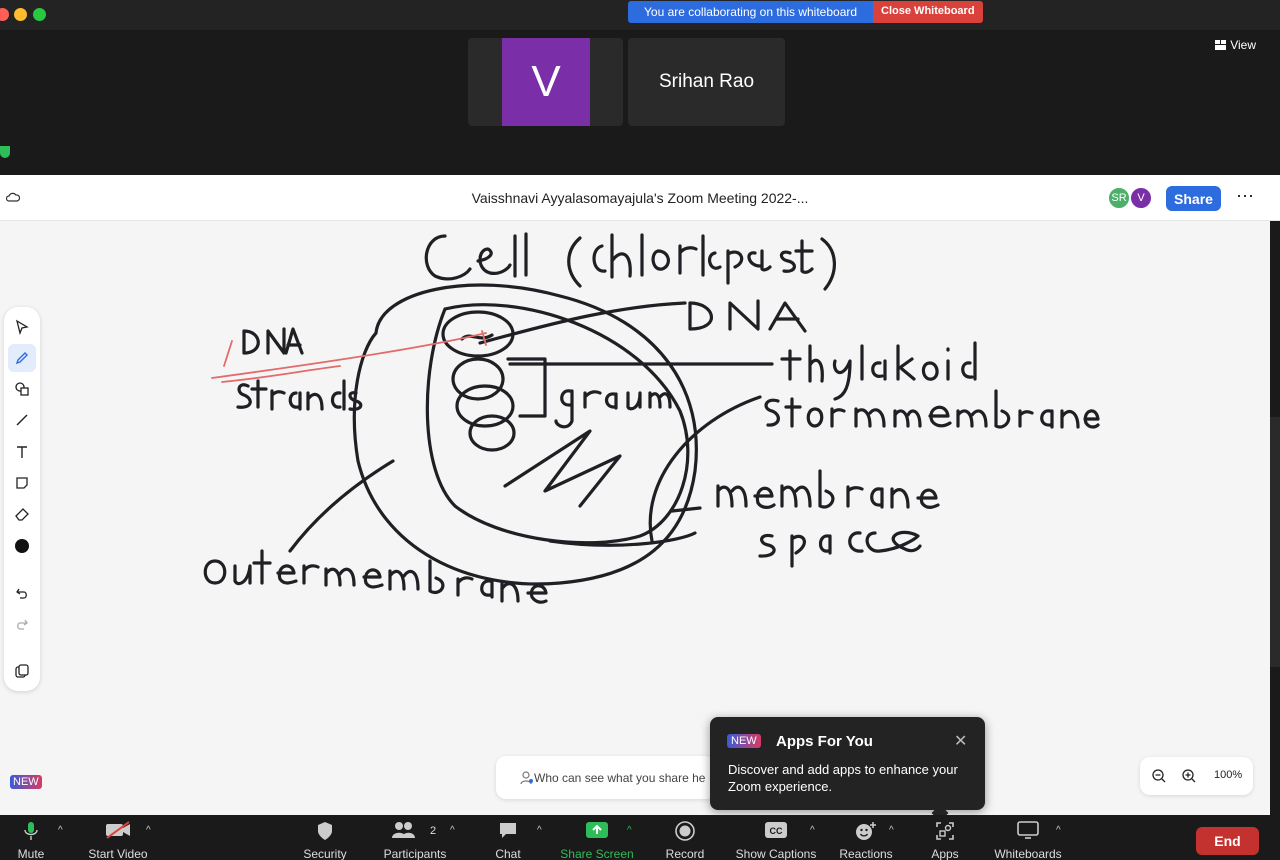  Describe the element at coordinates (325, 831) in the screenshot. I see `shield-icon` at that location.